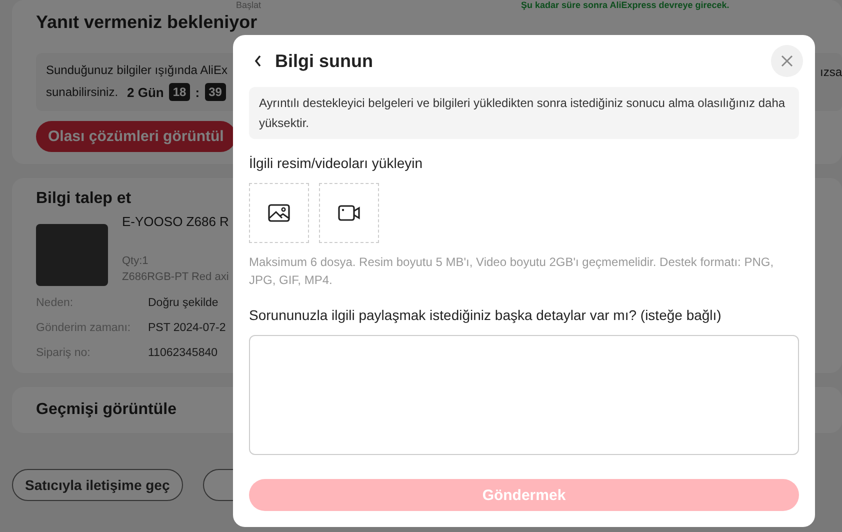 This screenshot has height=532, width=842. I want to click on product-name: E-YOOSO Z686 R, so click(175, 221).